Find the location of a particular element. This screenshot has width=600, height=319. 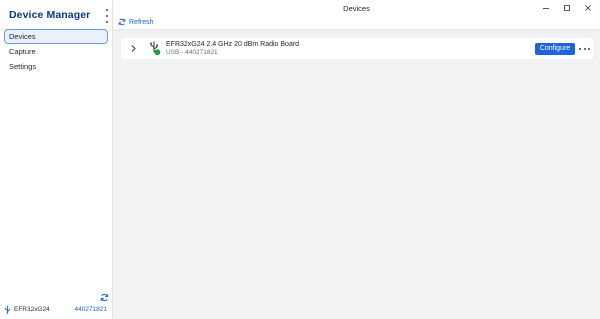

maximize-icon is located at coordinates (567, 7).